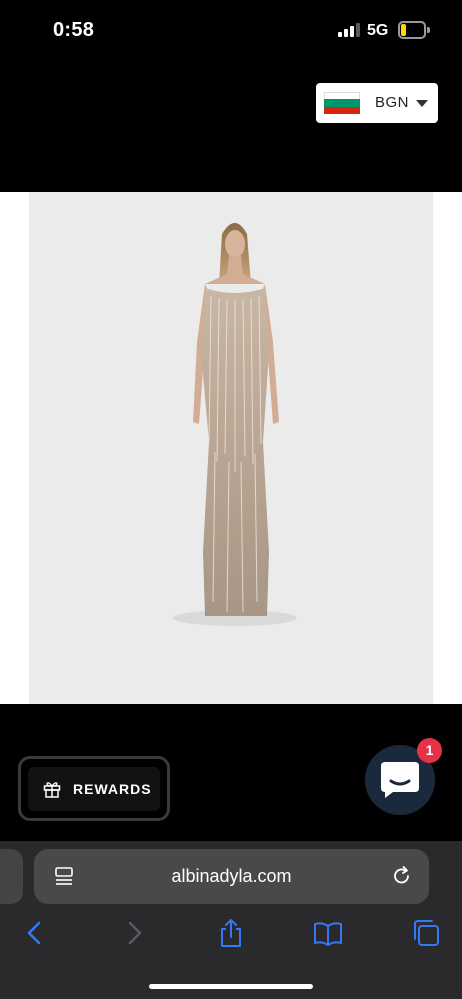  What do you see at coordinates (235, 424) in the screenshot?
I see `model-gown-illustration` at bounding box center [235, 424].